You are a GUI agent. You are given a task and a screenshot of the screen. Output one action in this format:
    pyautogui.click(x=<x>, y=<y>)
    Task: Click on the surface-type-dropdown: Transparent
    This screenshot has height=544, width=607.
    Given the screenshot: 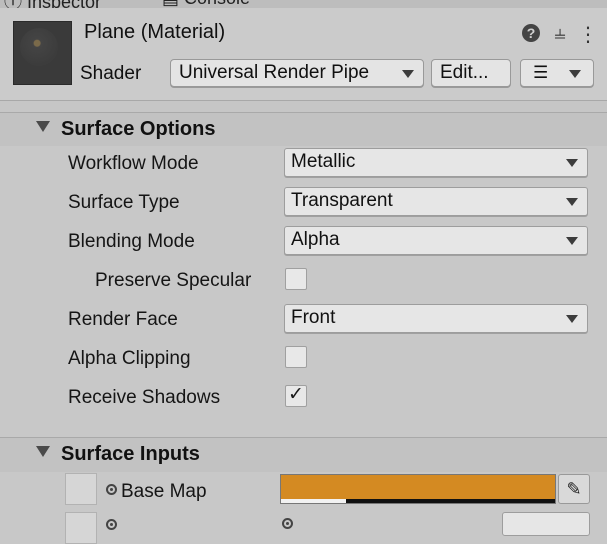 What is the action you would take?
    pyautogui.click(x=436, y=201)
    